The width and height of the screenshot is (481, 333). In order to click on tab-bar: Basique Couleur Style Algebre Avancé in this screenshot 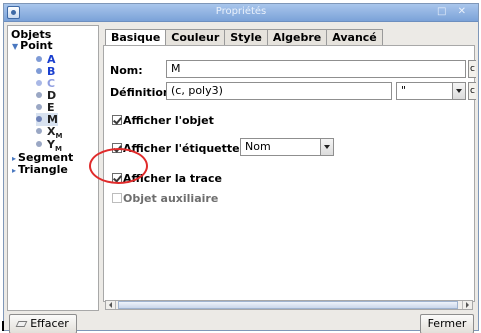, I will do `click(244, 37)`.